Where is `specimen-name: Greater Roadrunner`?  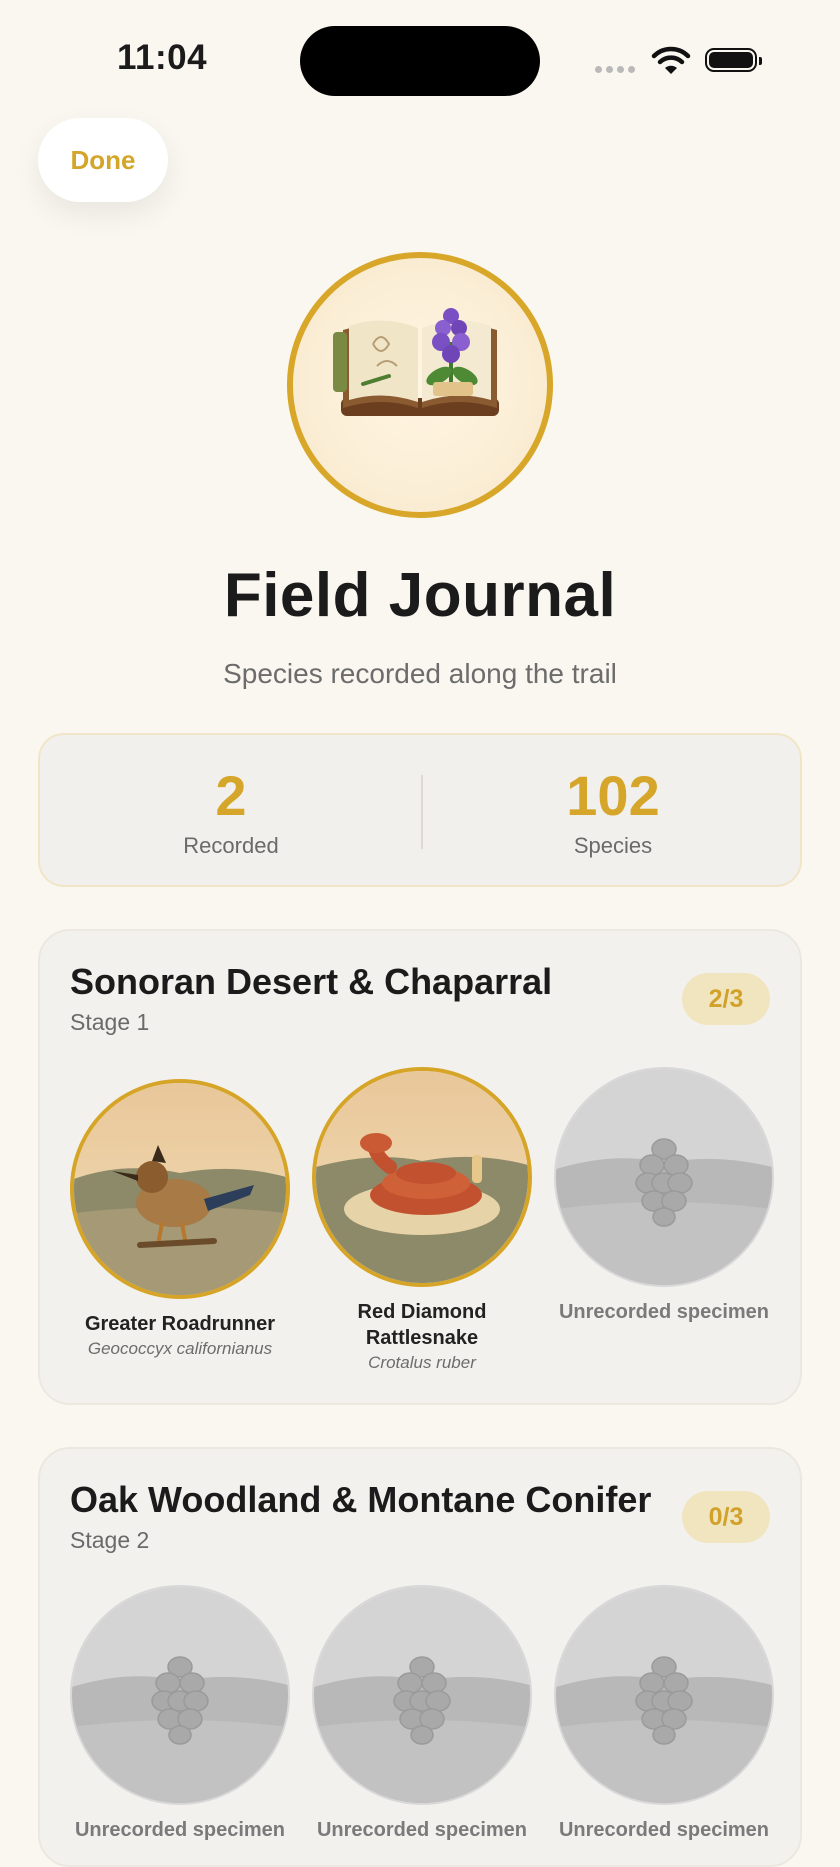 specimen-name: Greater Roadrunner is located at coordinates (180, 1324).